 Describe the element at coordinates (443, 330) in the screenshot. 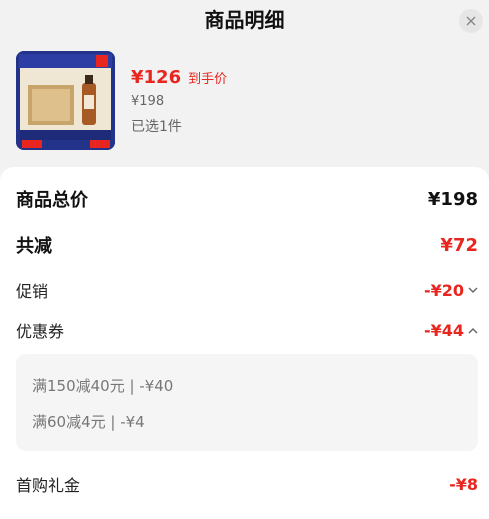

I see `coupon-value: -¥44` at that location.